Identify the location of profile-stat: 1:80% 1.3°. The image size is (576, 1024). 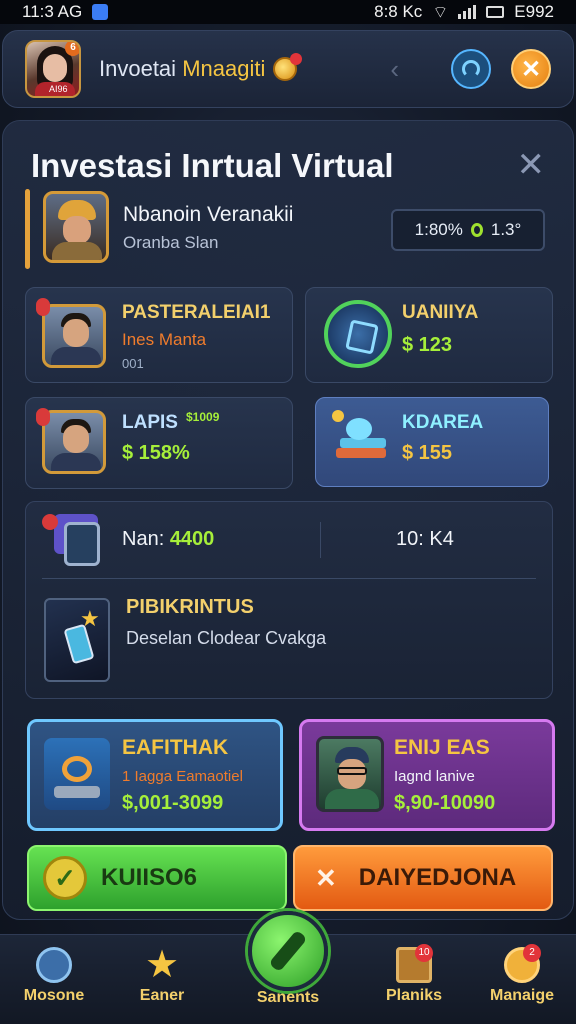
(468, 230).